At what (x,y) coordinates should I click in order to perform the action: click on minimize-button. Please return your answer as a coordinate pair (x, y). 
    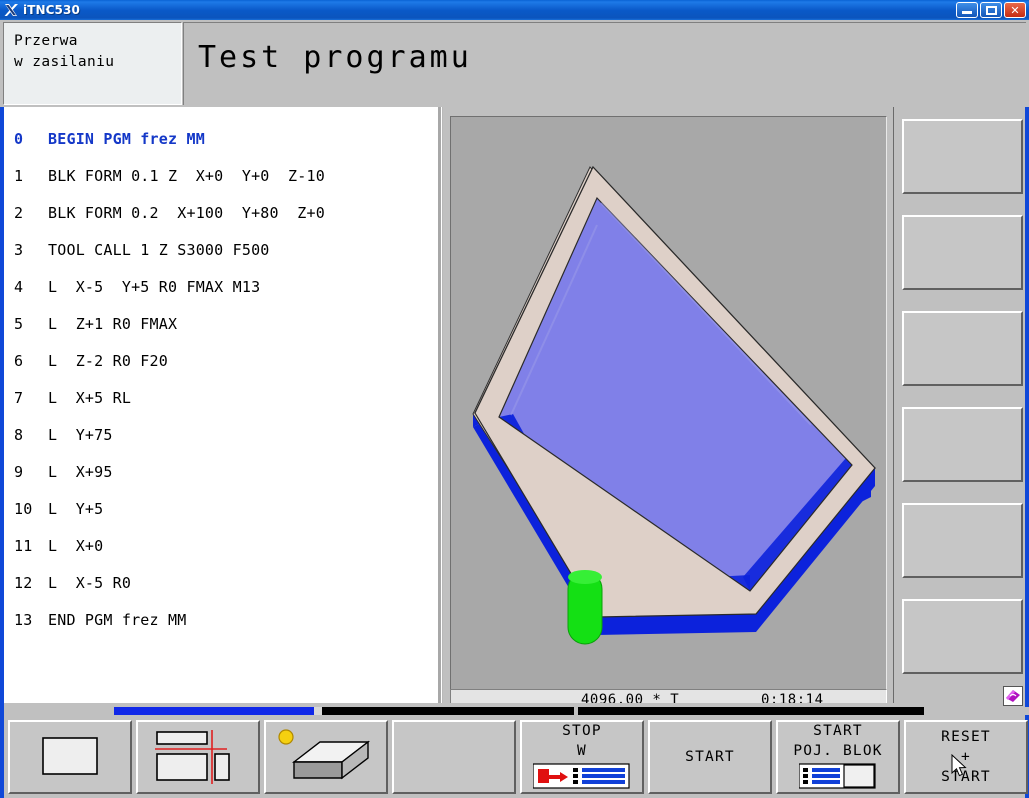
    Looking at the image, I should click on (967, 10).